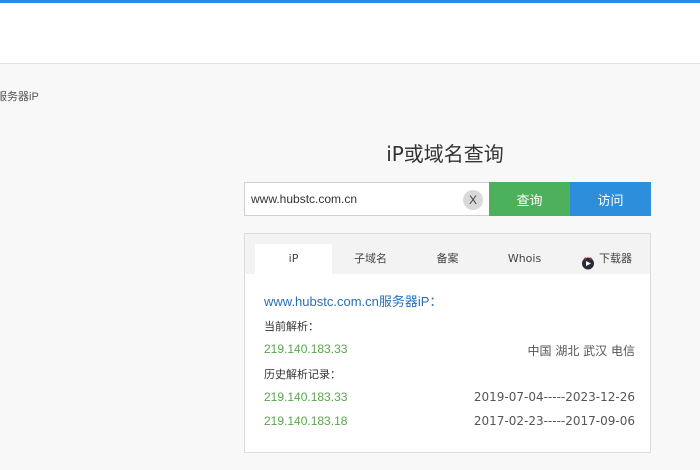 Image resolution: width=700 pixels, height=470 pixels. What do you see at coordinates (524, 259) in the screenshot?
I see `tab-whois: Whois` at bounding box center [524, 259].